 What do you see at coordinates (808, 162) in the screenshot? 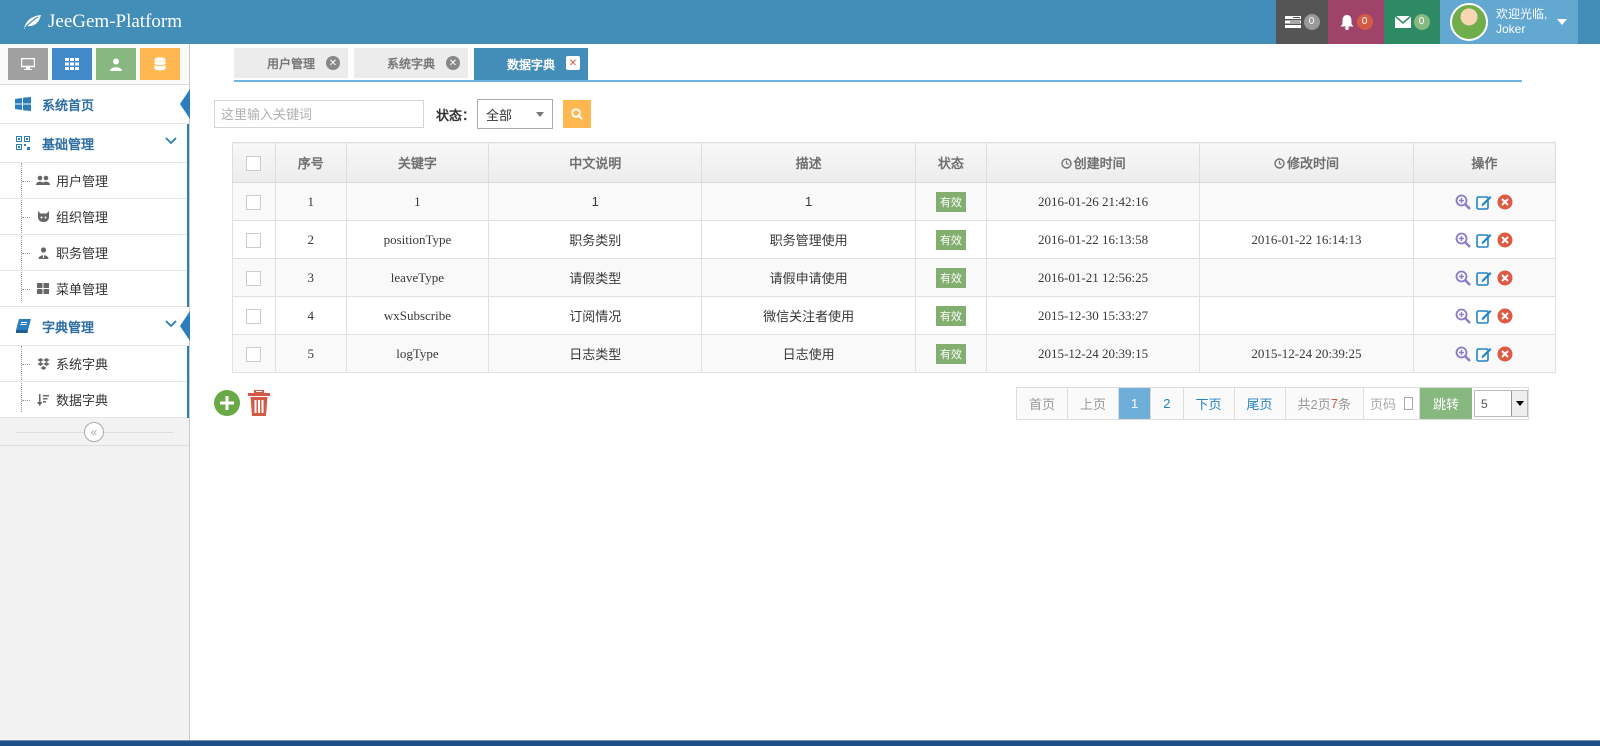
I see `col-header: 描述` at bounding box center [808, 162].